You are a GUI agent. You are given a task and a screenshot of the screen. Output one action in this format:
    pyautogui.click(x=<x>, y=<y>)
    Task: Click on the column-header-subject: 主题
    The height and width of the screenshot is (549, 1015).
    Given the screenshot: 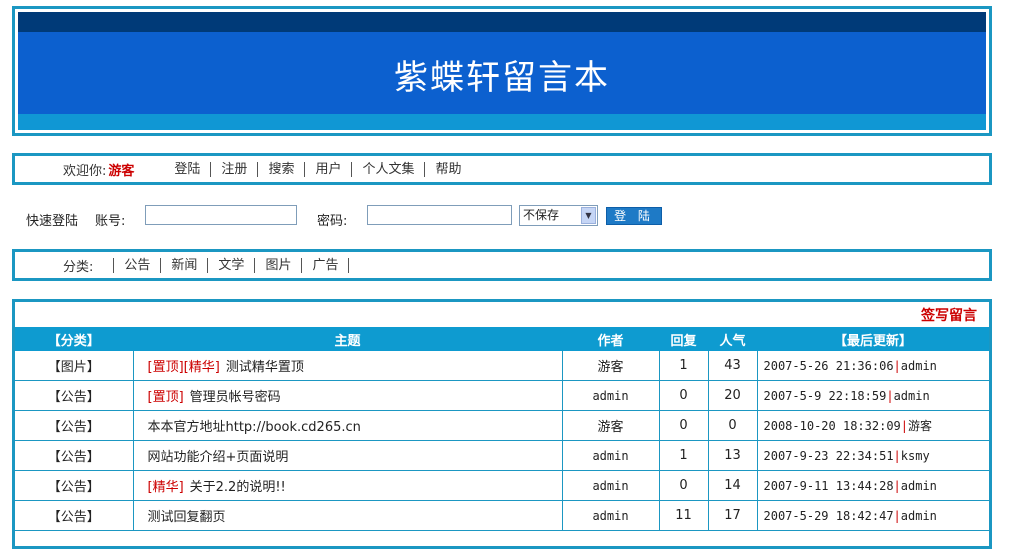 What is the action you would take?
    pyautogui.click(x=348, y=339)
    